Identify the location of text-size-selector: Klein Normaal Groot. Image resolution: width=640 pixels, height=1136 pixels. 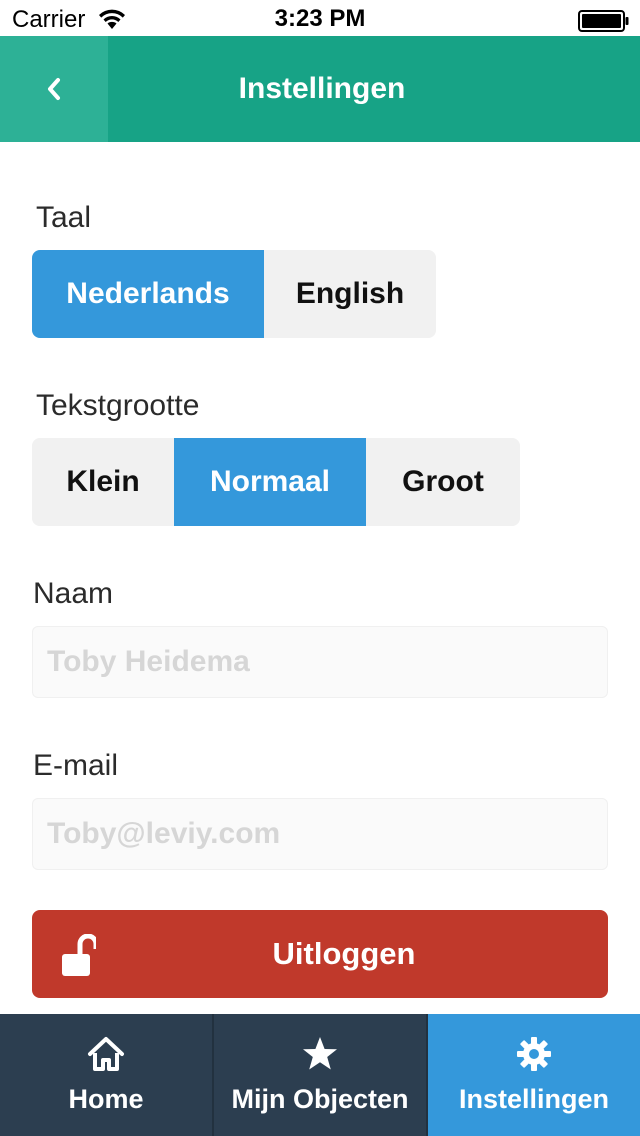
(276, 482).